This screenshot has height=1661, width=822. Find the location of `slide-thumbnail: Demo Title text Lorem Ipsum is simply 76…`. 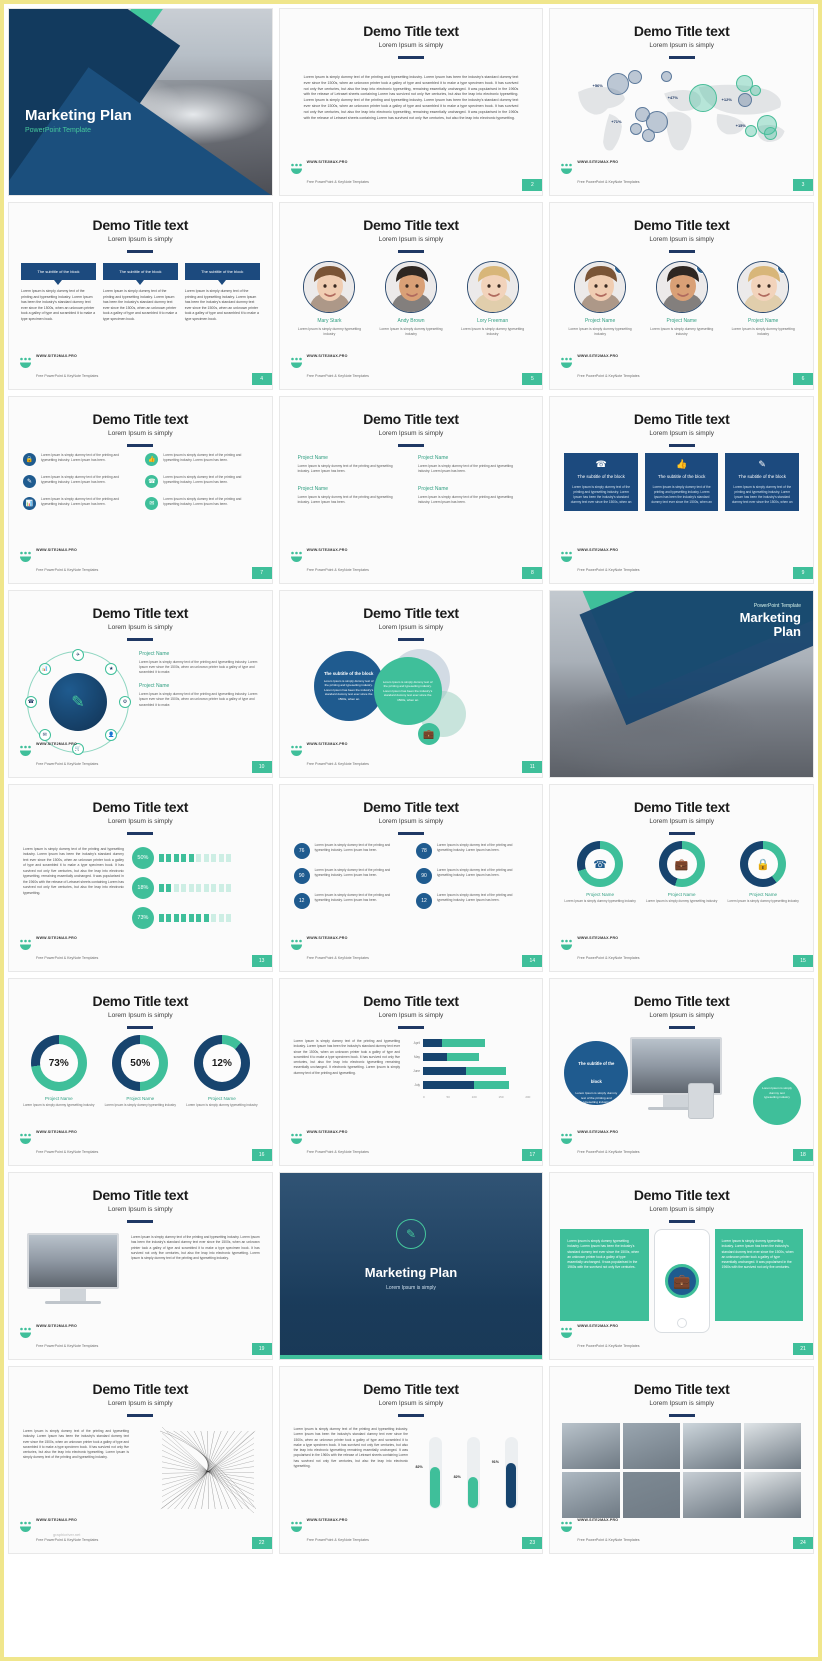

slide-thumbnail: Demo Title text Lorem Ipsum is simply 76… is located at coordinates (411, 878).